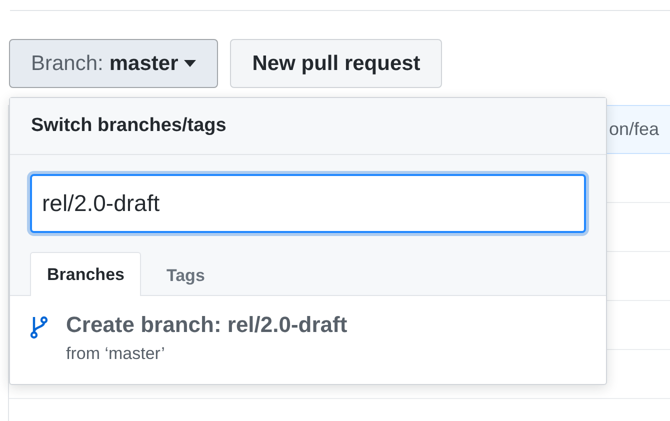 This screenshot has height=421, width=670. Describe the element at coordinates (207, 325) in the screenshot. I see `create-branch-link: Create branch: rel/2.0-draft` at that location.